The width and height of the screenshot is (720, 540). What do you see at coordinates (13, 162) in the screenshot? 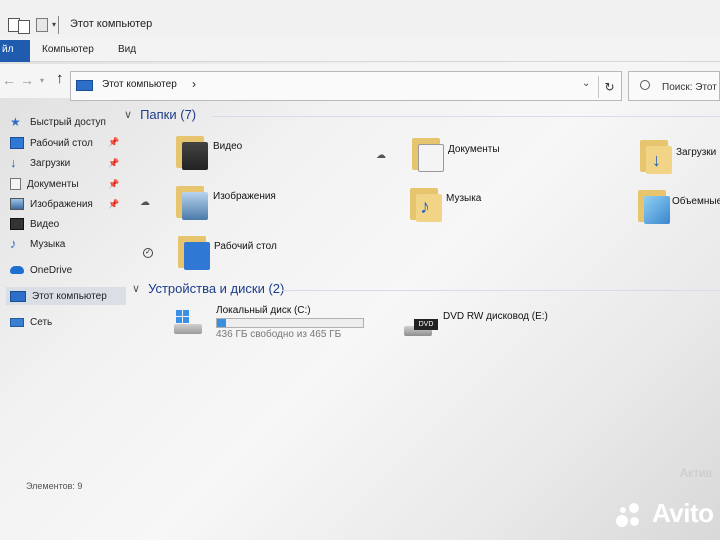
I see `download-icon: ↓` at bounding box center [13, 162].